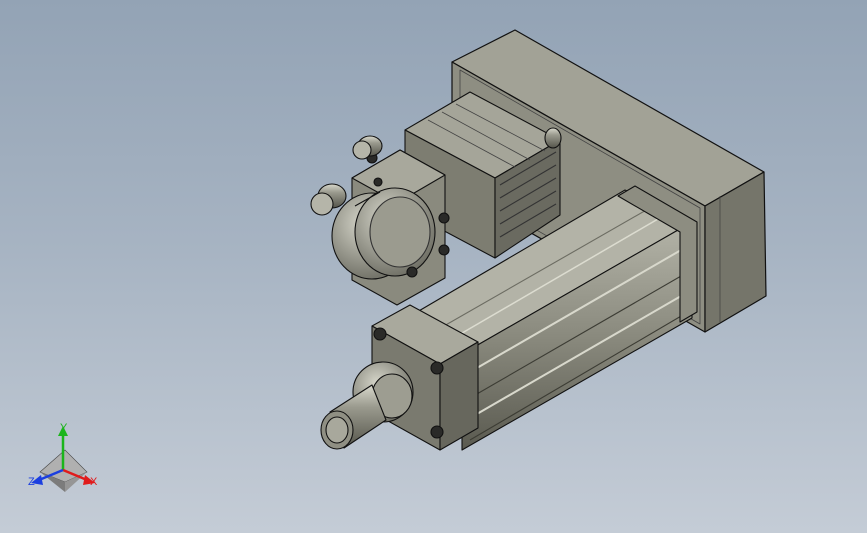 This screenshot has width=867, height=533. What do you see at coordinates (31, 482) in the screenshot?
I see `z-axis-label: Z` at bounding box center [31, 482].